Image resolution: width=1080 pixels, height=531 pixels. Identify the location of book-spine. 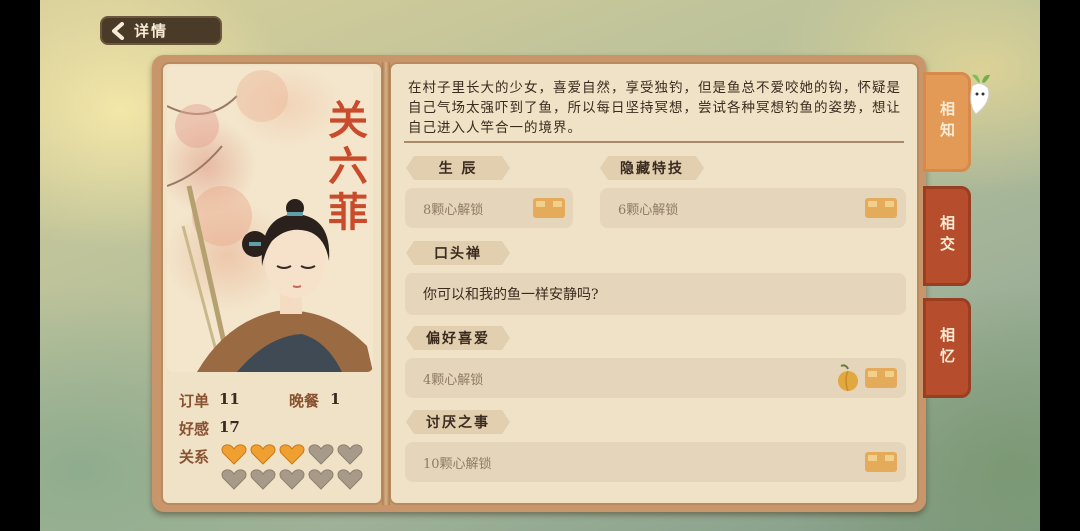
(386, 283).